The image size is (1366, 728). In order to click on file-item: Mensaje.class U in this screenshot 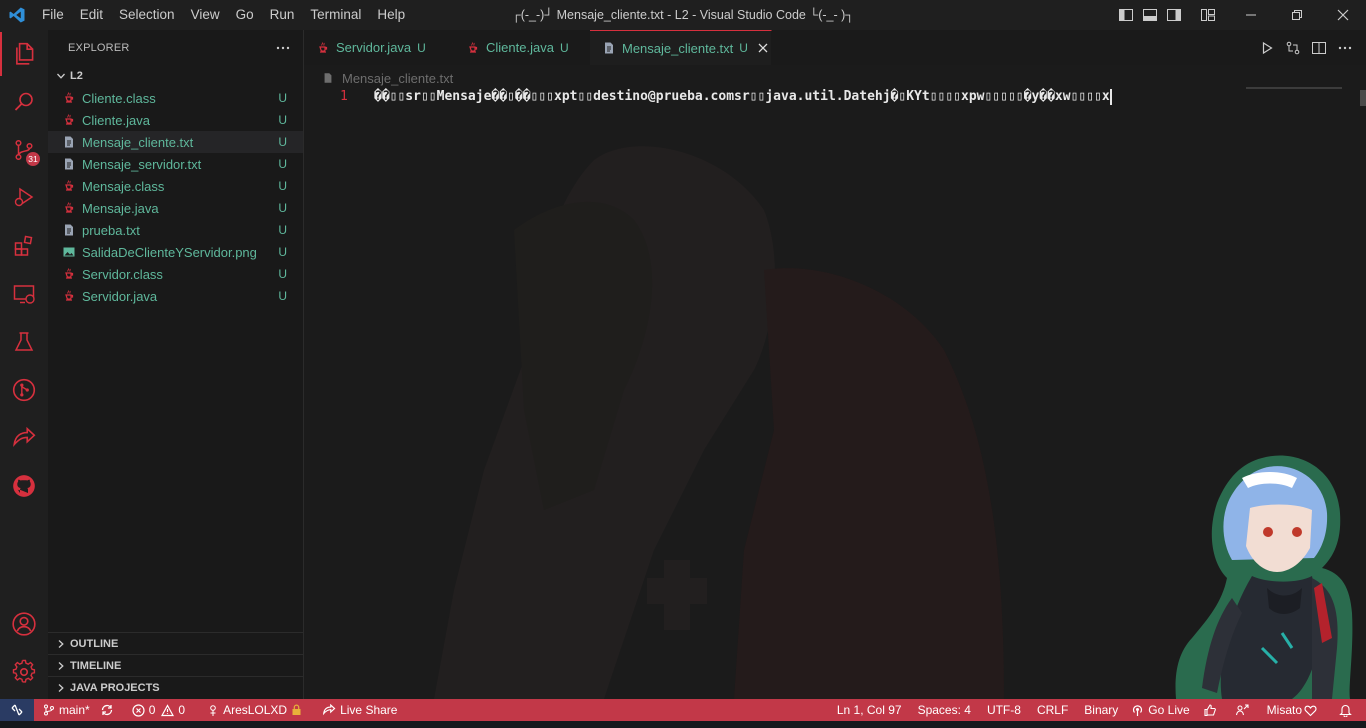, I will do `click(175, 186)`.